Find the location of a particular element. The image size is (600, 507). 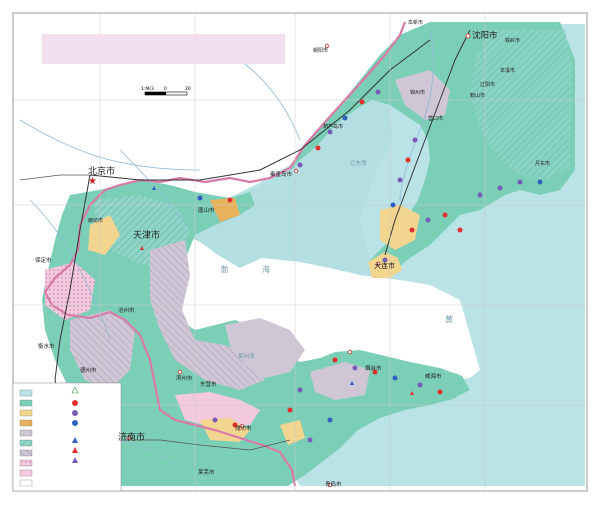

sea-label-huang: 黄 is located at coordinates (449, 319).